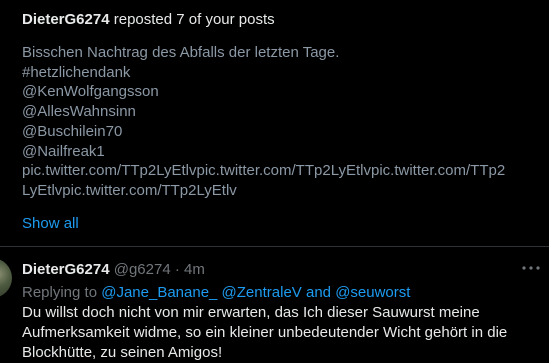 Image resolution: width=549 pixels, height=363 pixels. Describe the element at coordinates (66, 269) in the screenshot. I see `tweet-display-name: DieterG6274` at that location.